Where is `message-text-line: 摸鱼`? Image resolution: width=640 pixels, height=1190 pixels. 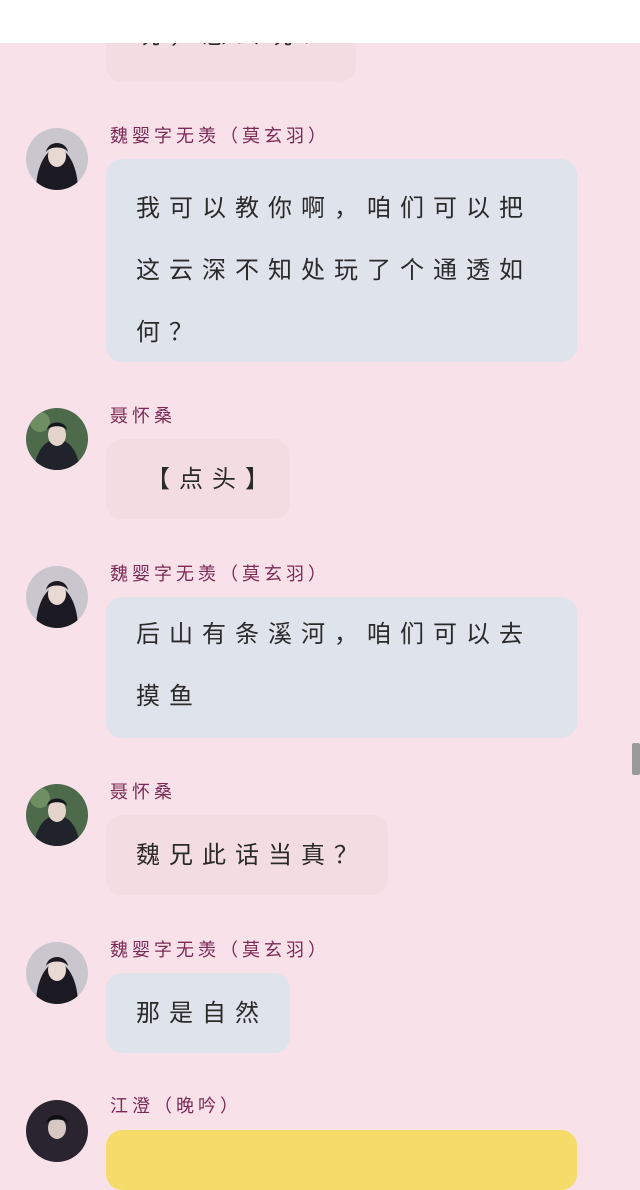
message-text-line: 摸鱼 is located at coordinates (169, 696).